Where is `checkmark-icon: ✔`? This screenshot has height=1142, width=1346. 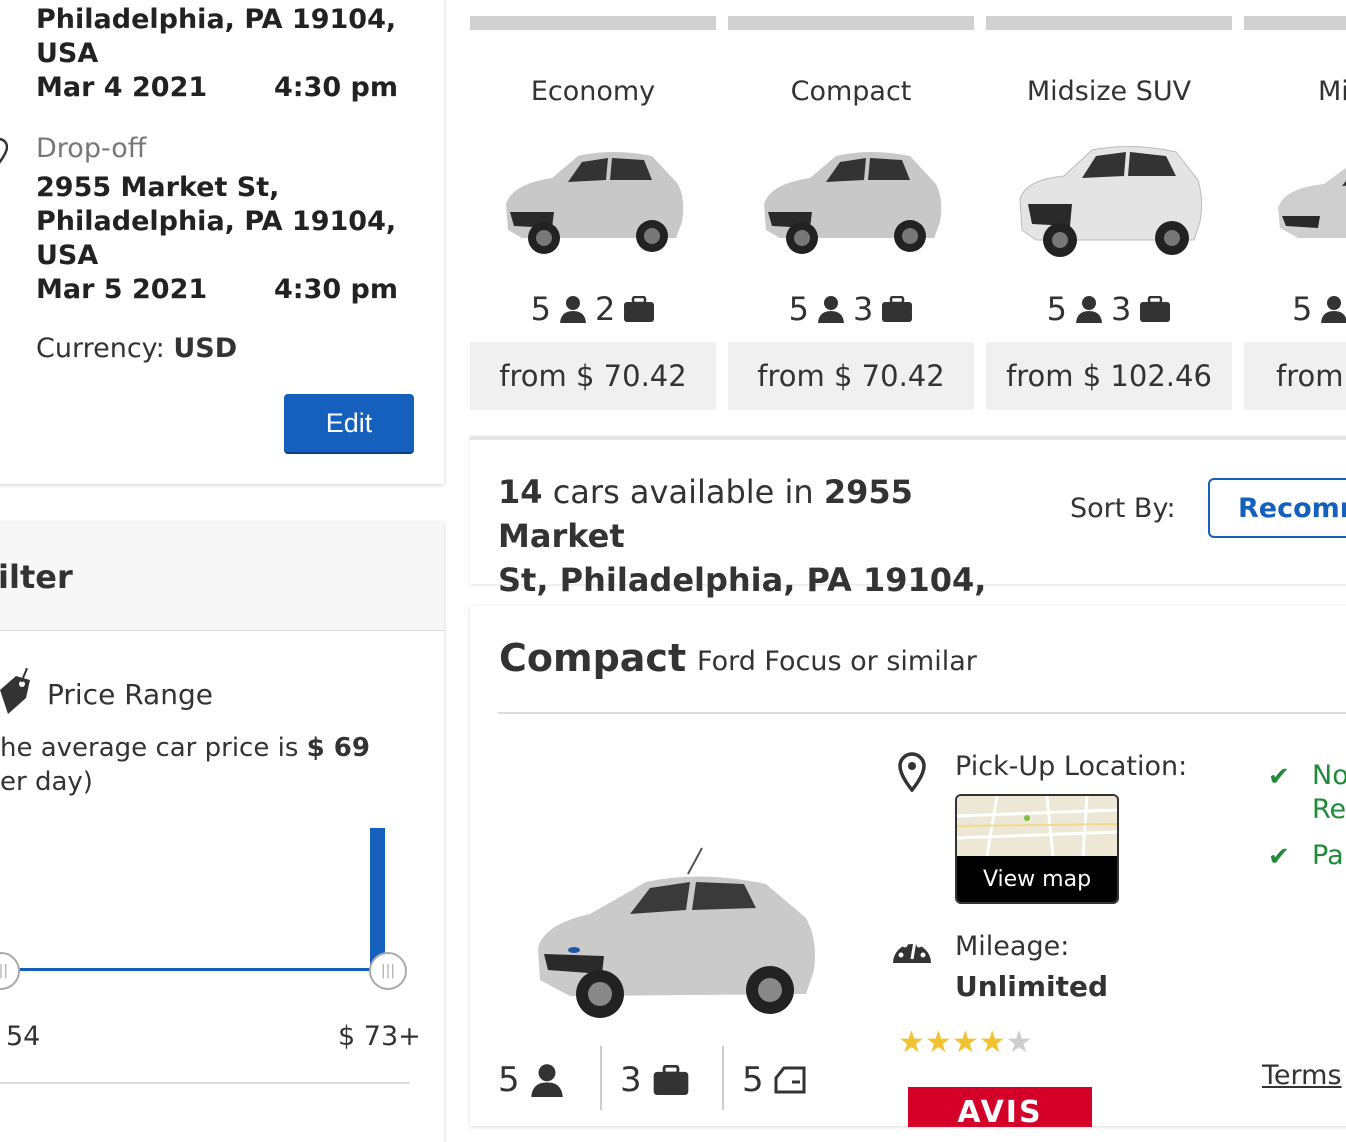
checkmark-icon: ✔ is located at coordinates (1279, 857).